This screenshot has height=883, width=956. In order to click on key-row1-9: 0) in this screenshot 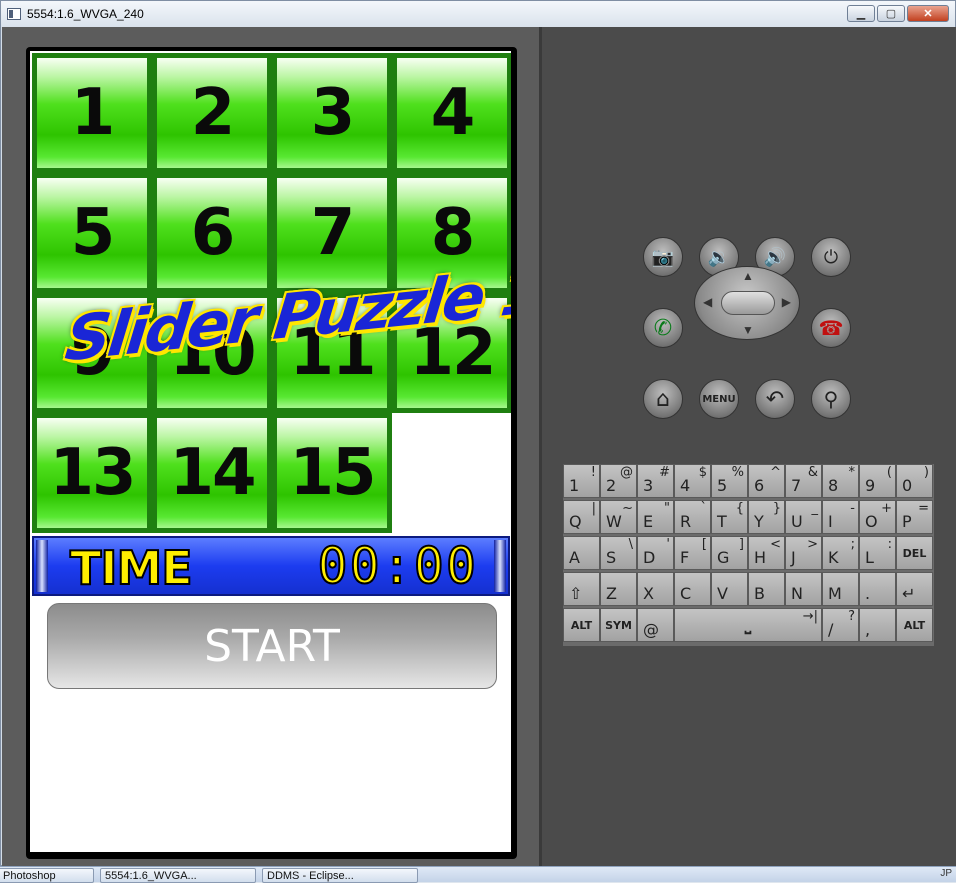, I will do `click(914, 481)`.